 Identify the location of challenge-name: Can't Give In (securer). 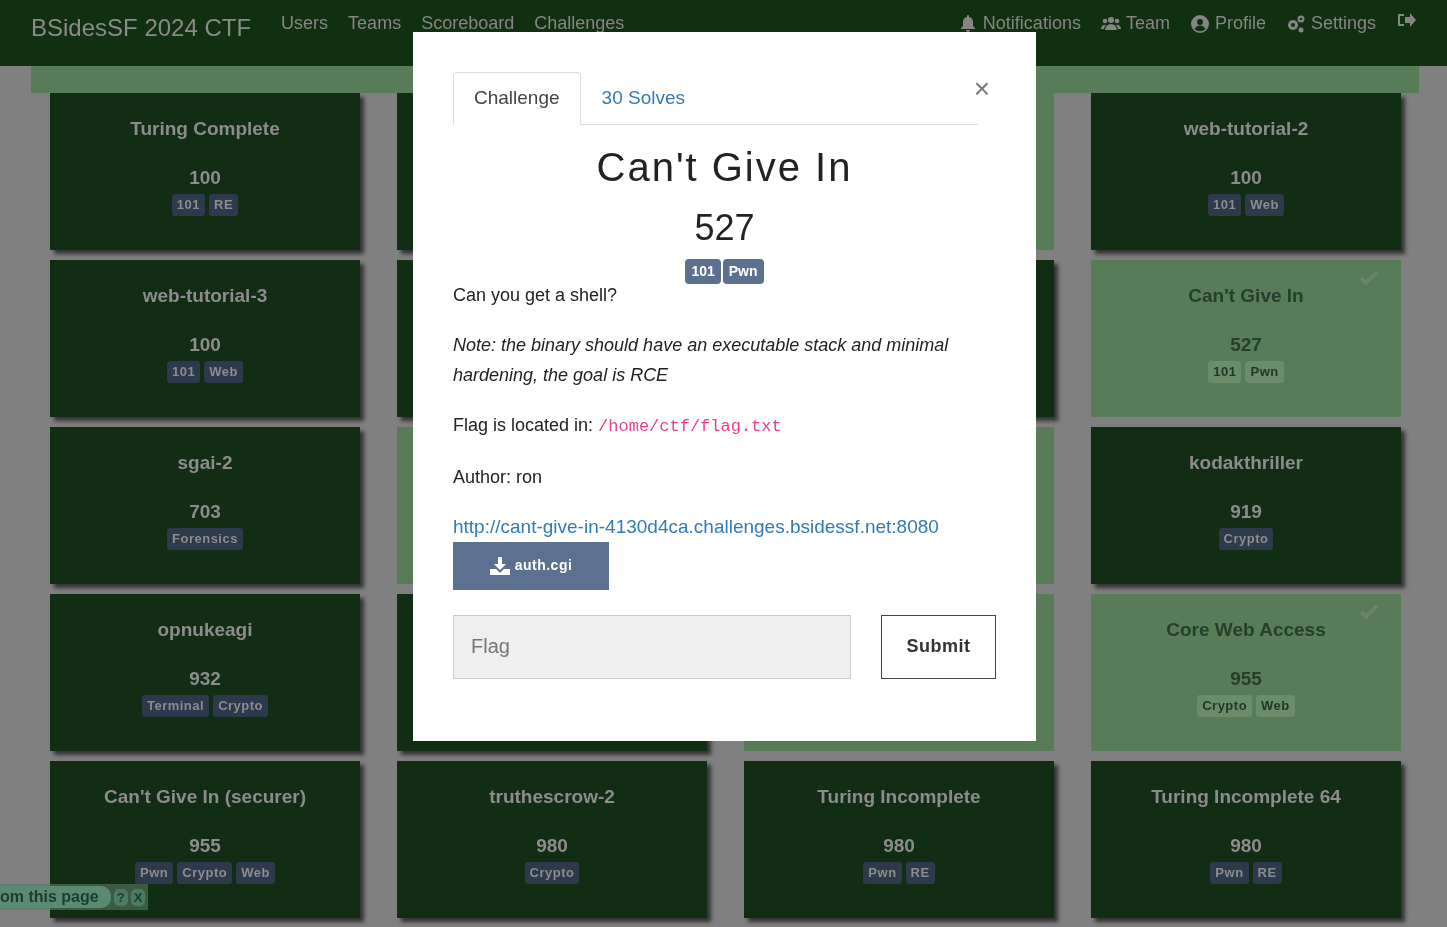
(205, 797).